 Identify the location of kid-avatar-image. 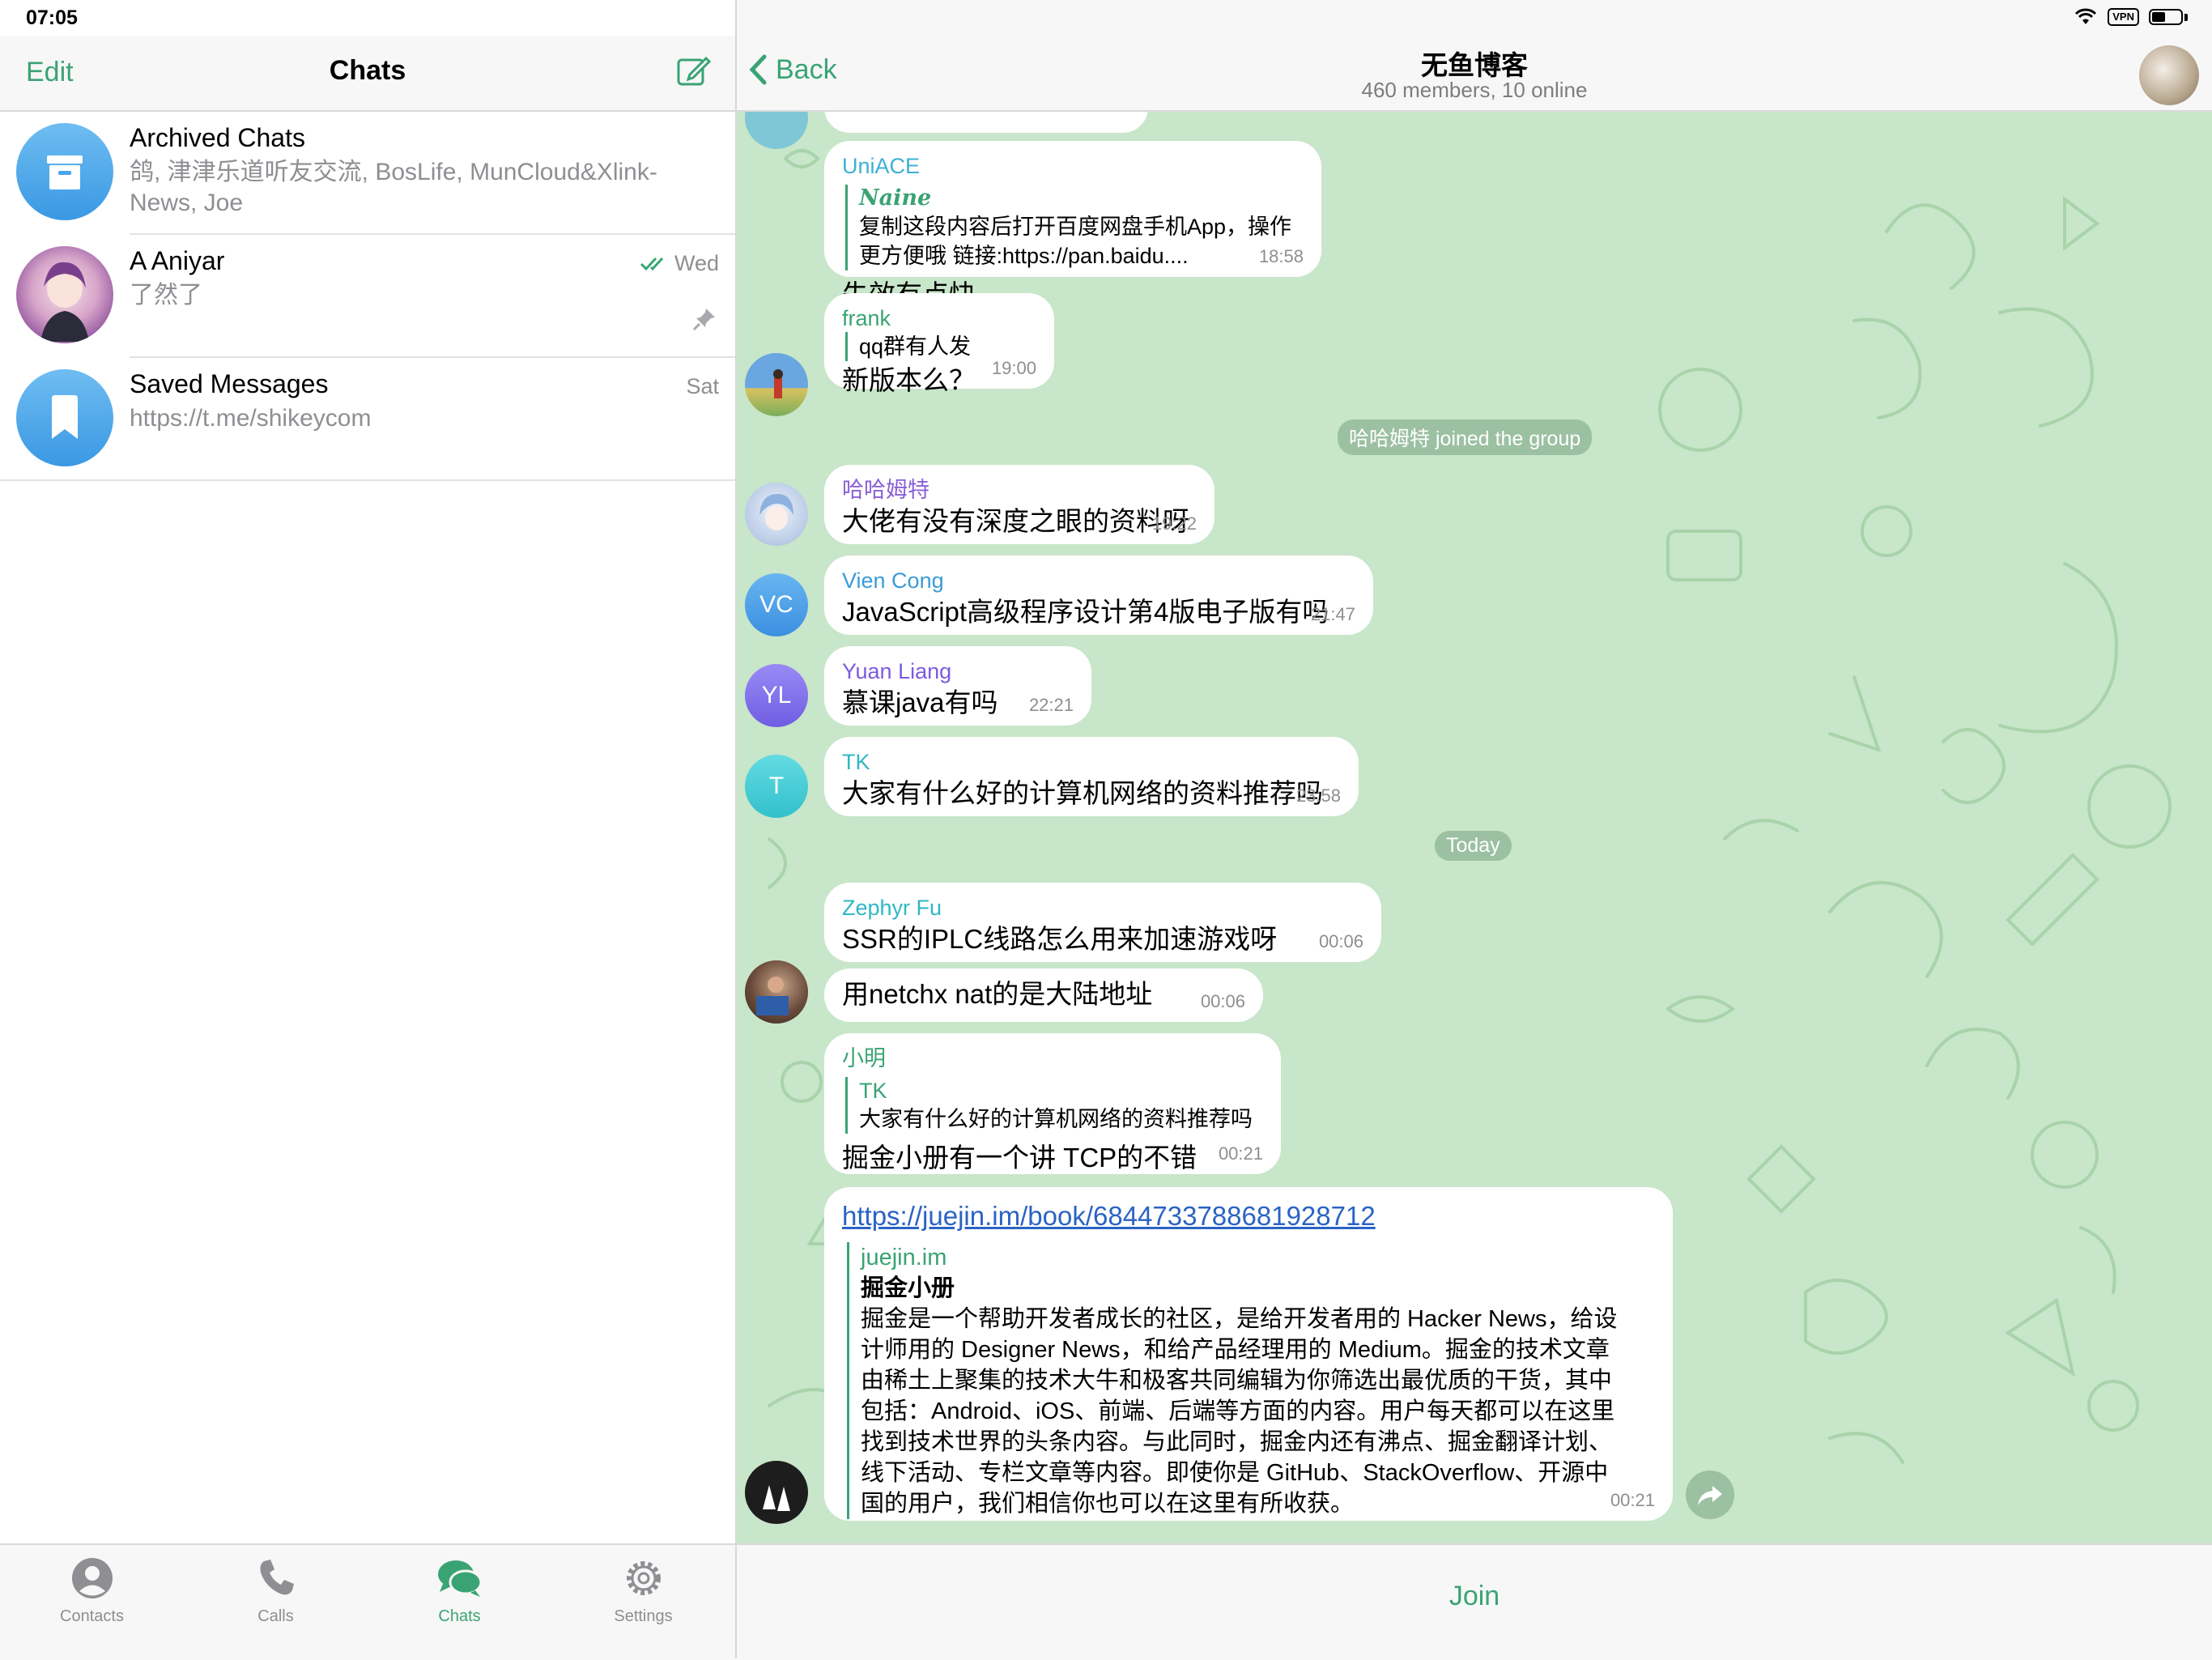
(778, 383).